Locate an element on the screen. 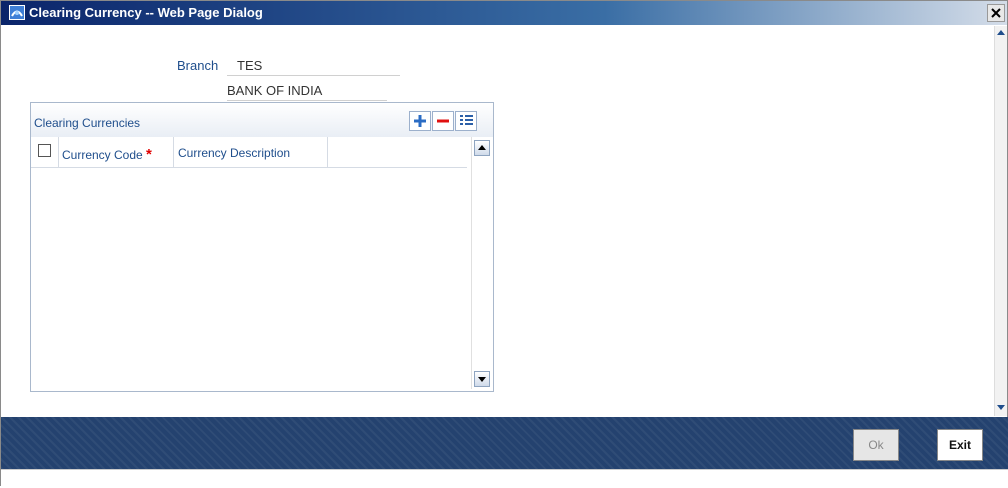  ie-page-icon is located at coordinates (17, 12).